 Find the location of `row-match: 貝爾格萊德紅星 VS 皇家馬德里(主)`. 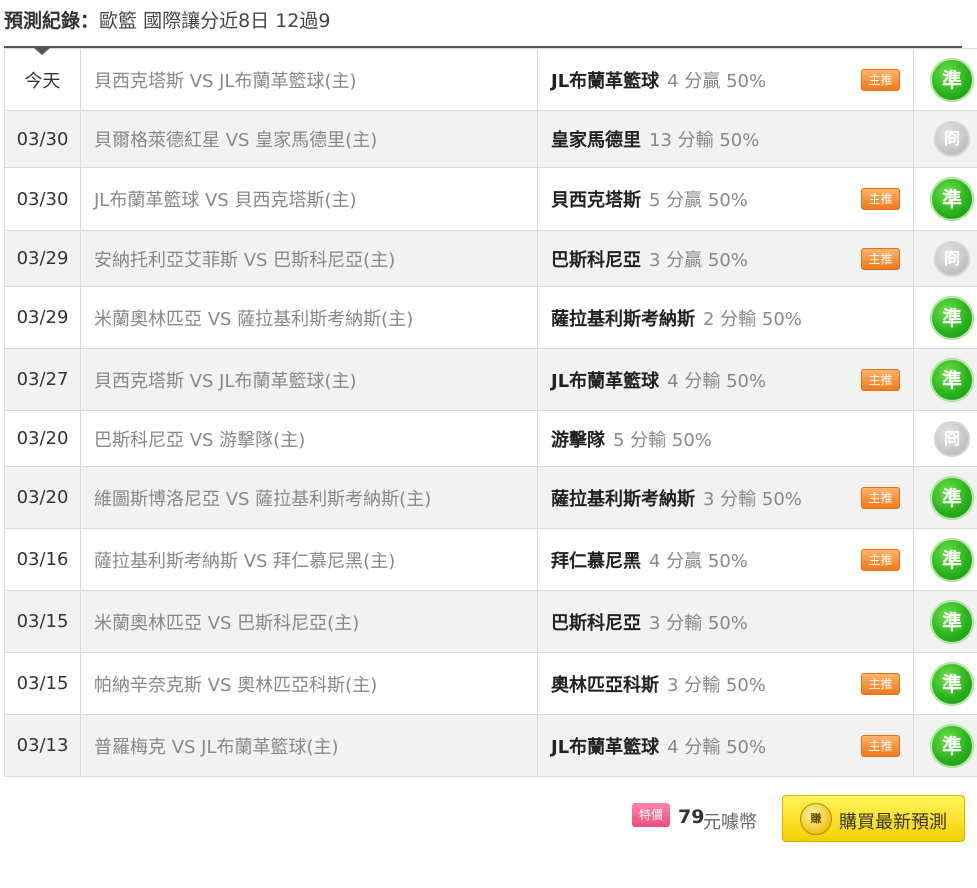

row-match: 貝爾格萊德紅星 VS 皇家馬德里(主) is located at coordinates (309, 139).